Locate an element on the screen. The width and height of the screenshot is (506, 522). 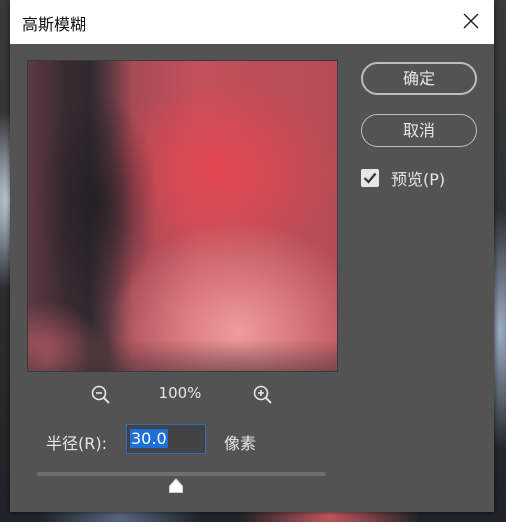
zoom-in-button is located at coordinates (263, 395).